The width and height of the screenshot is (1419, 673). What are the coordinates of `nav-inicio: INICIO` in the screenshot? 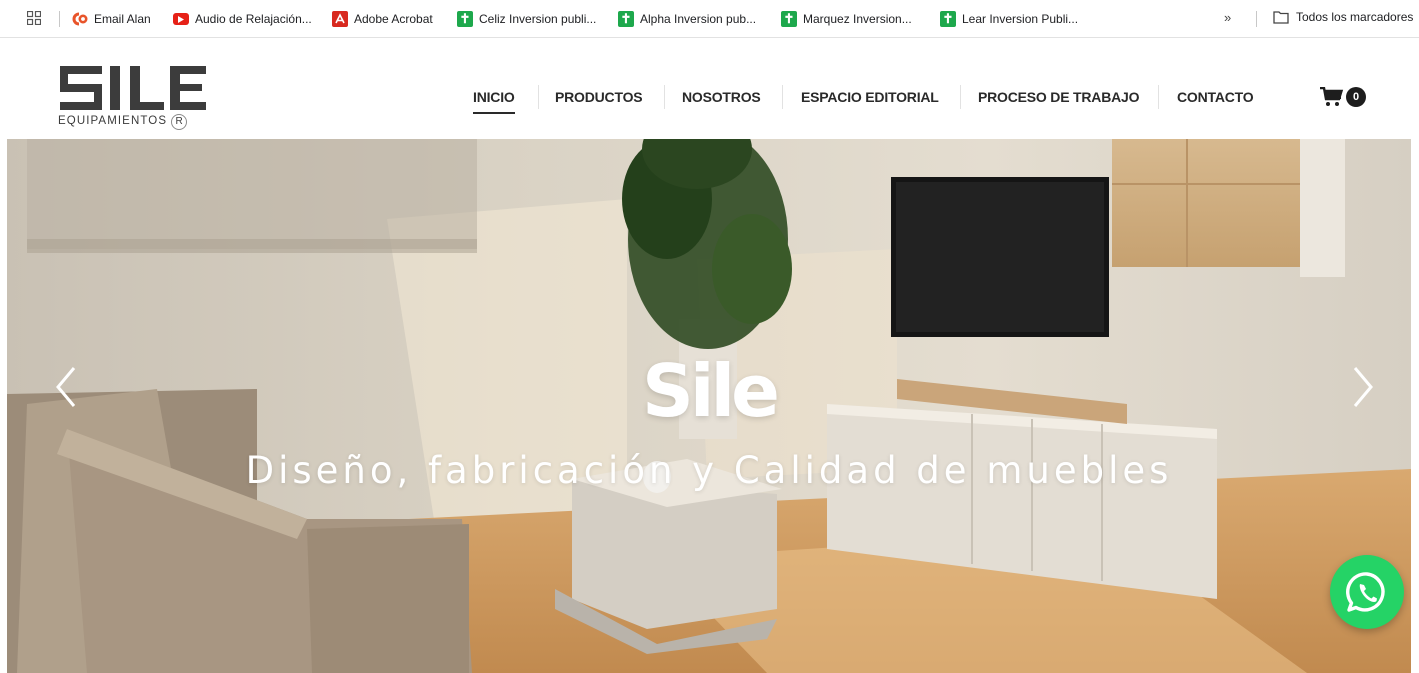 It's located at (494, 101).